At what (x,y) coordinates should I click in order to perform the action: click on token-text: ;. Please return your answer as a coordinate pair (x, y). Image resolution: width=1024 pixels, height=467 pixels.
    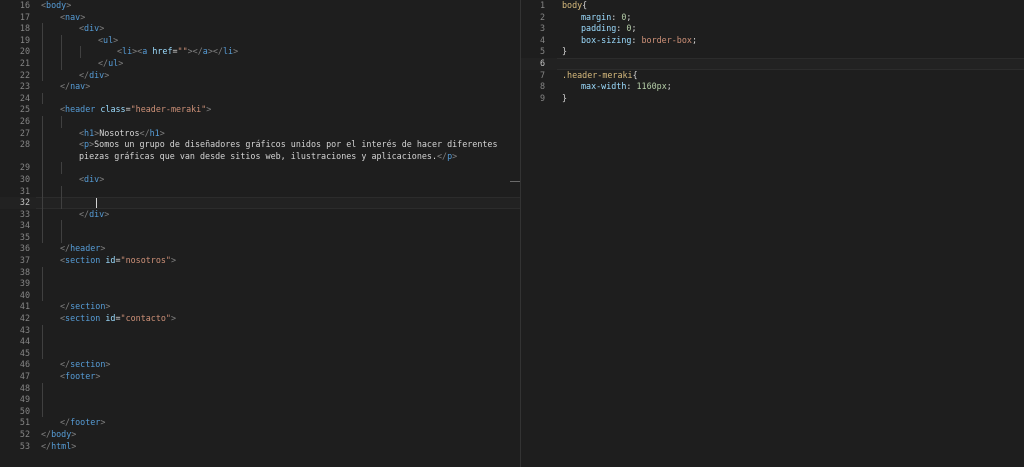
    Looking at the image, I should click on (634, 28).